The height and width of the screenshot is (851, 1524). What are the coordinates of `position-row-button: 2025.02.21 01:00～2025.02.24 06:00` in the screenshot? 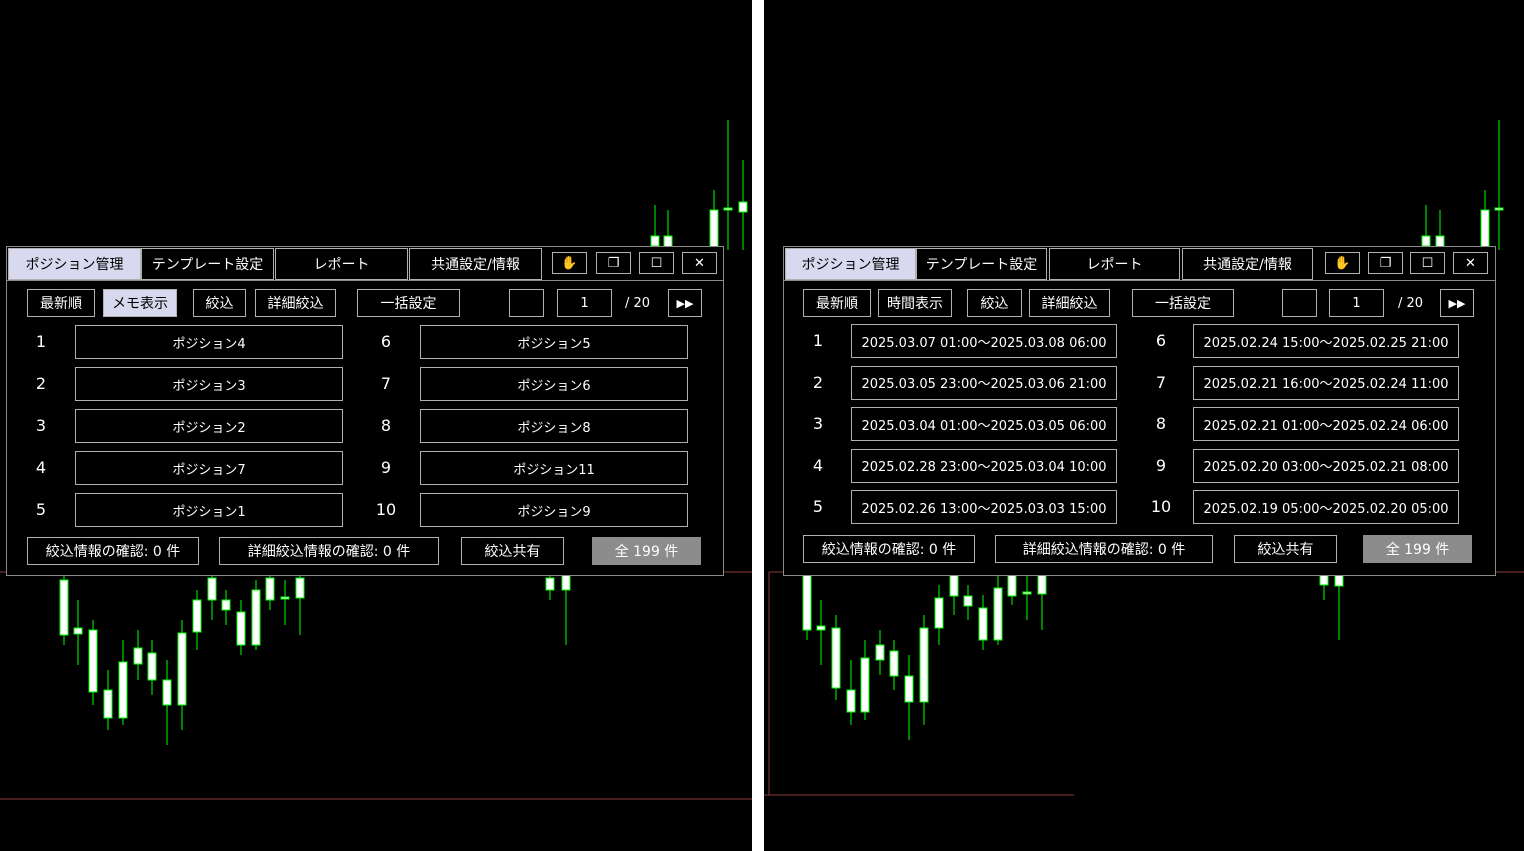 It's located at (1326, 424).